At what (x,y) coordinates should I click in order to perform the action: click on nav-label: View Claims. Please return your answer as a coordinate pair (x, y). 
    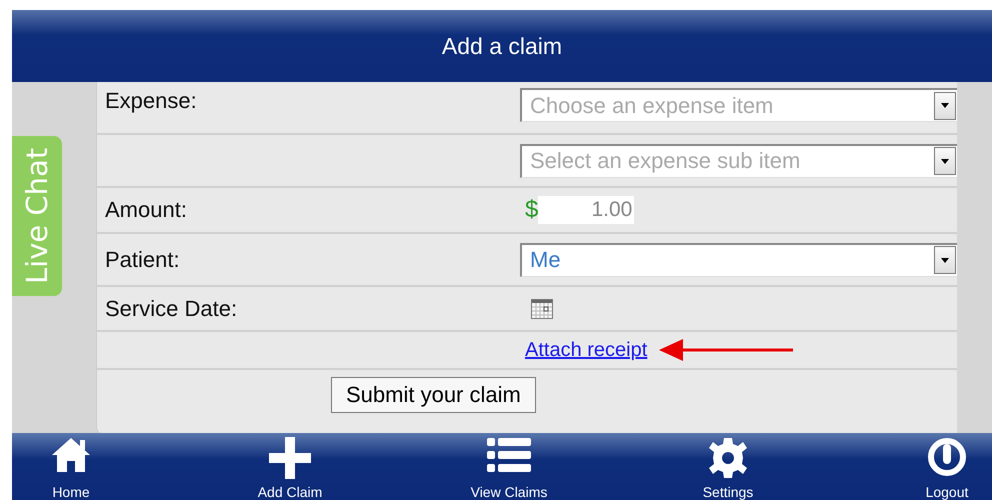
    Looking at the image, I should click on (509, 492).